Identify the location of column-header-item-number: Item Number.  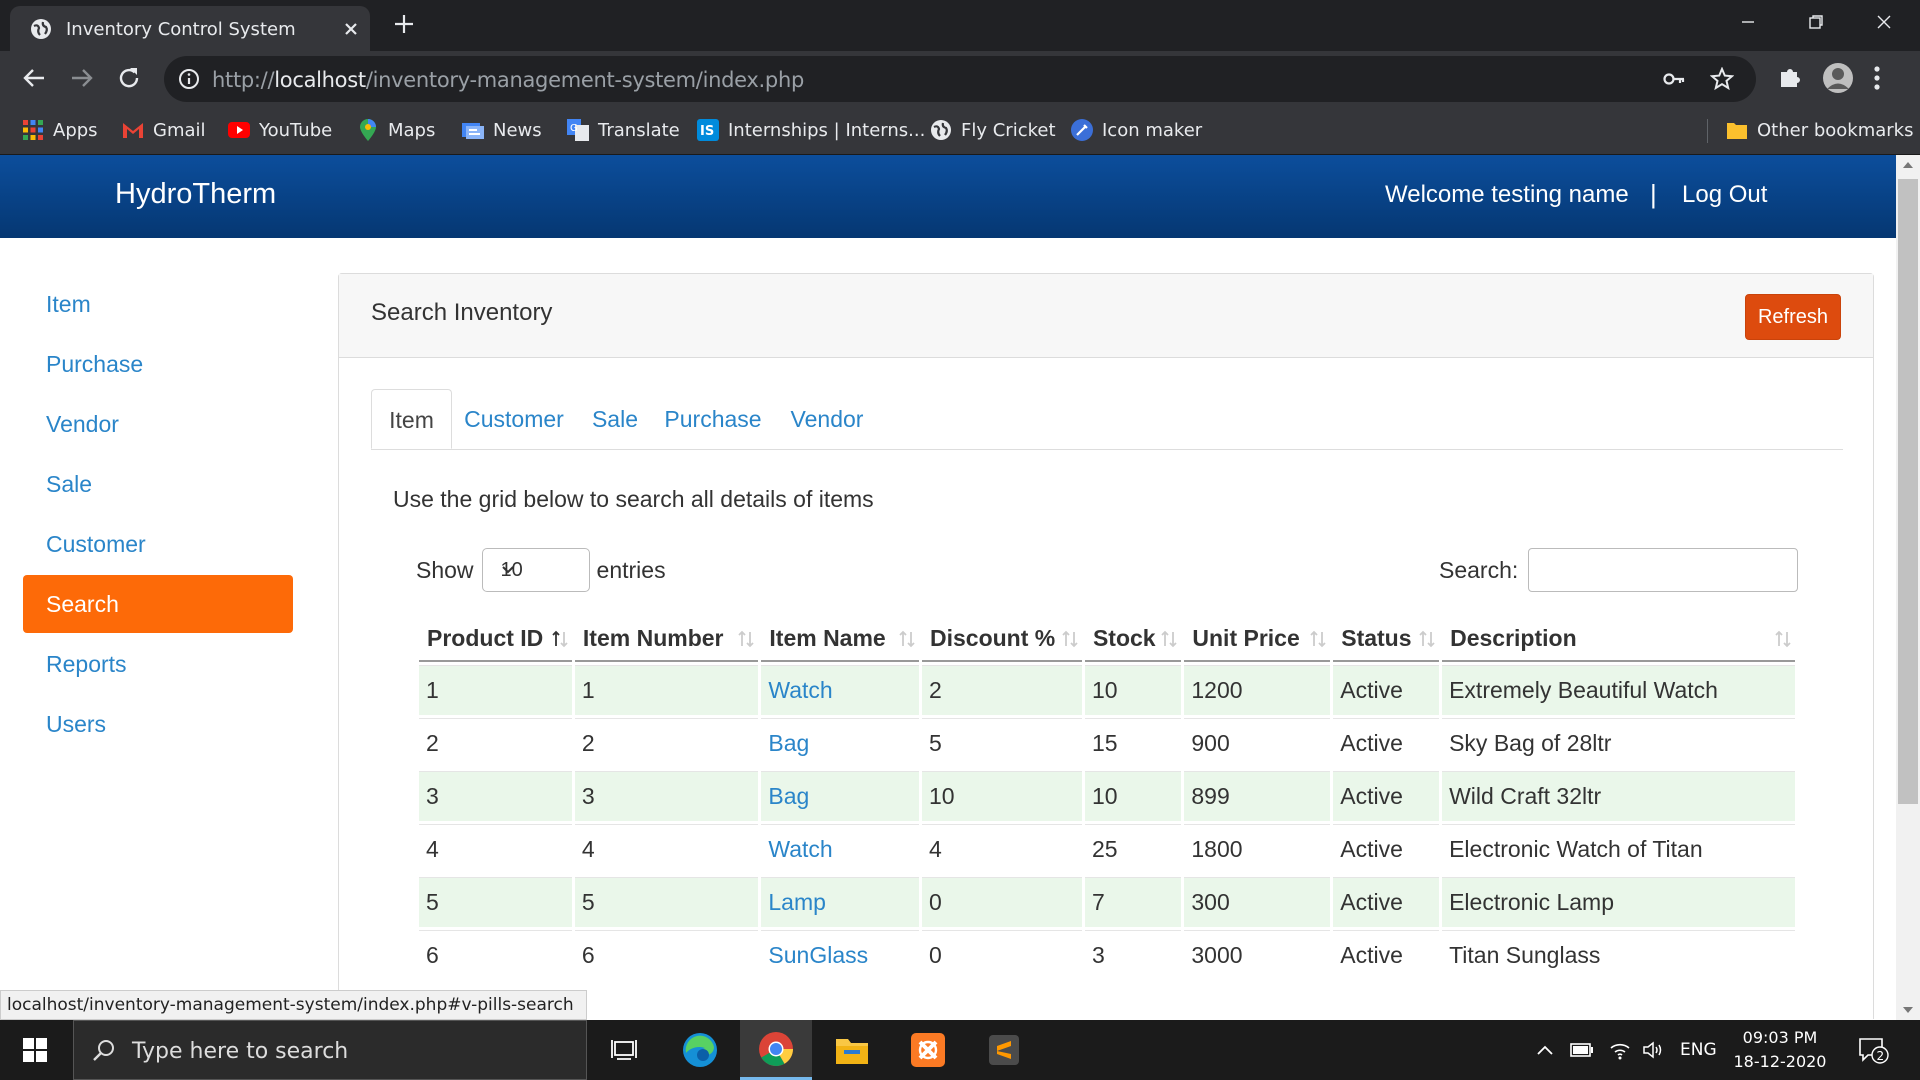
(666, 639).